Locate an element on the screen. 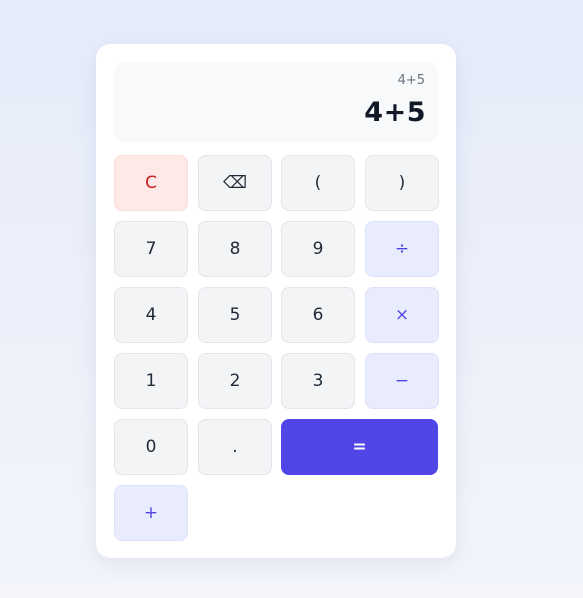 Image resolution: width=583 pixels, height=598 pixels. digit-7-button: 7 is located at coordinates (151, 249).